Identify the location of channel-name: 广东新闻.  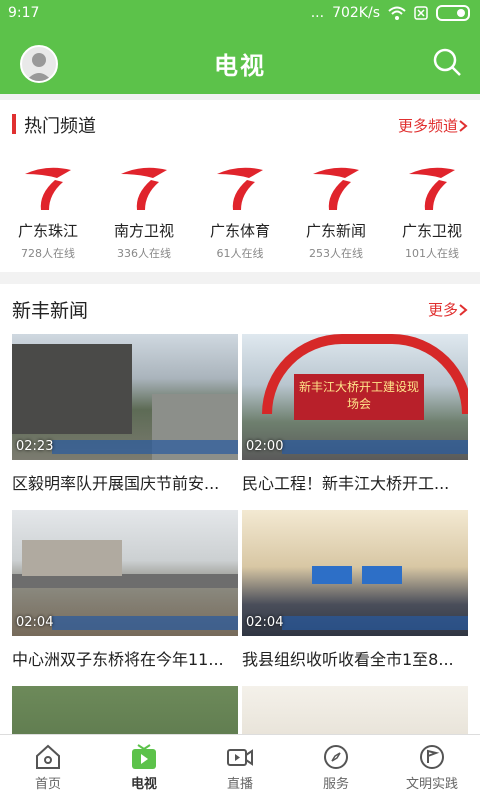
(335, 231).